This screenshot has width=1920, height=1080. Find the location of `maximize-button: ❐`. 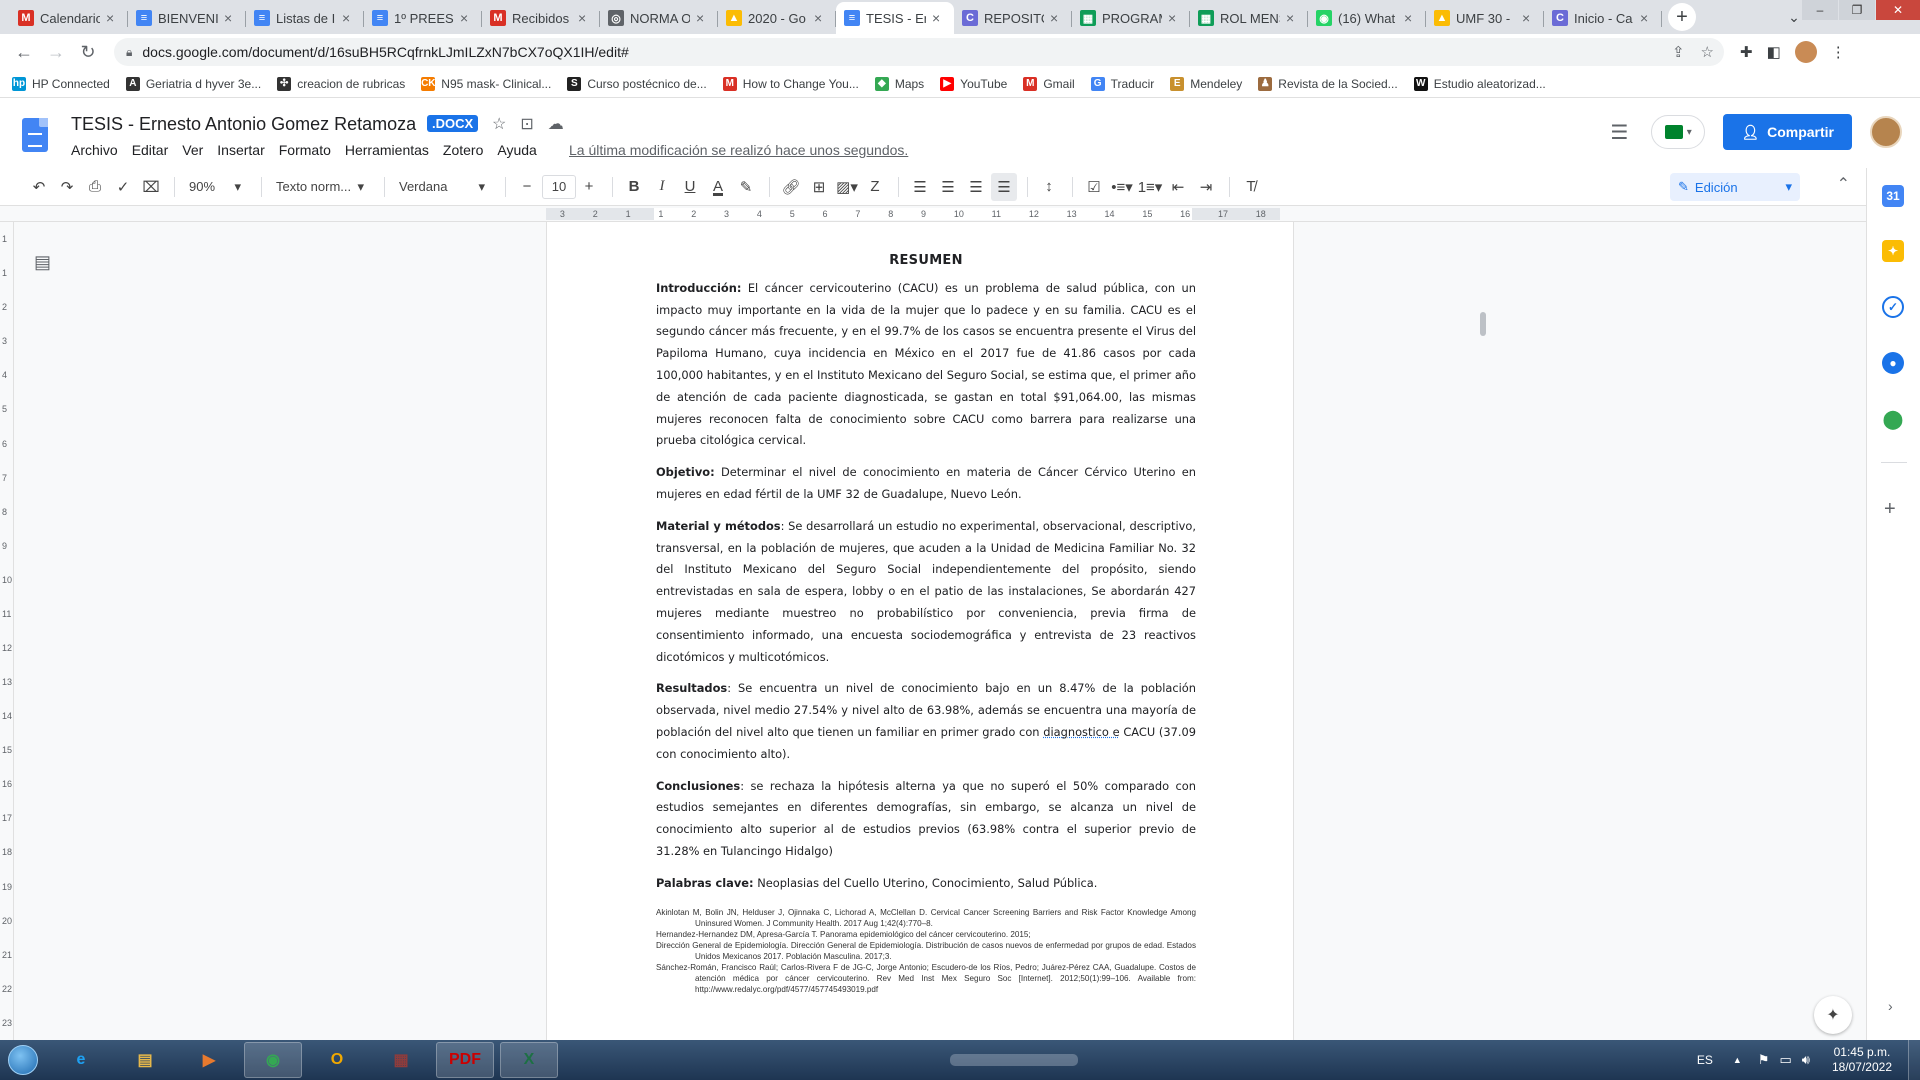

maximize-button: ❐ is located at coordinates (1857, 10).